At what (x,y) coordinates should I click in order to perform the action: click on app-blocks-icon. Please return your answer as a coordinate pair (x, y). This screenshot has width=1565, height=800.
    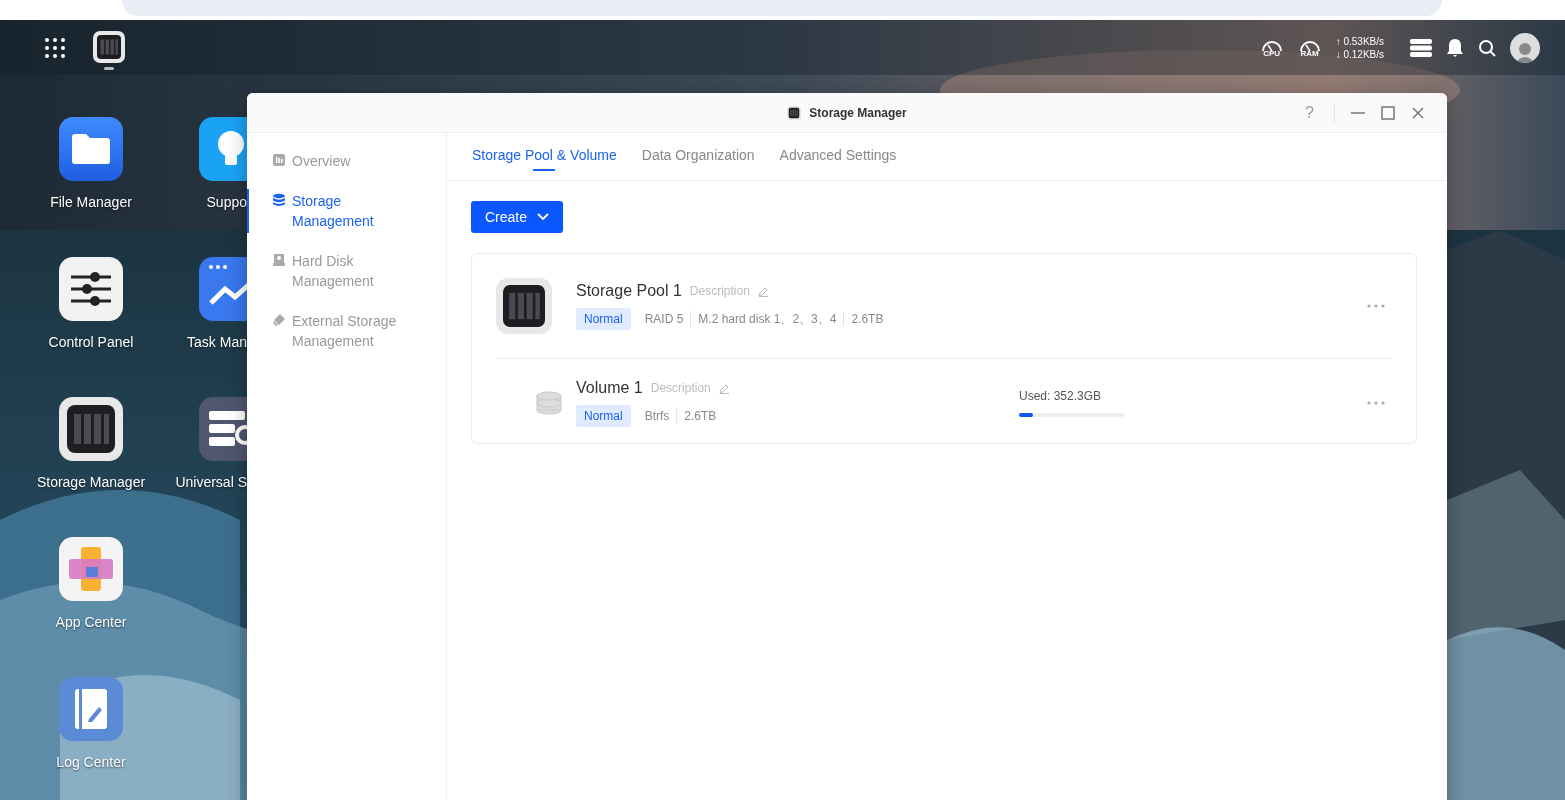
    Looking at the image, I should click on (91, 569).